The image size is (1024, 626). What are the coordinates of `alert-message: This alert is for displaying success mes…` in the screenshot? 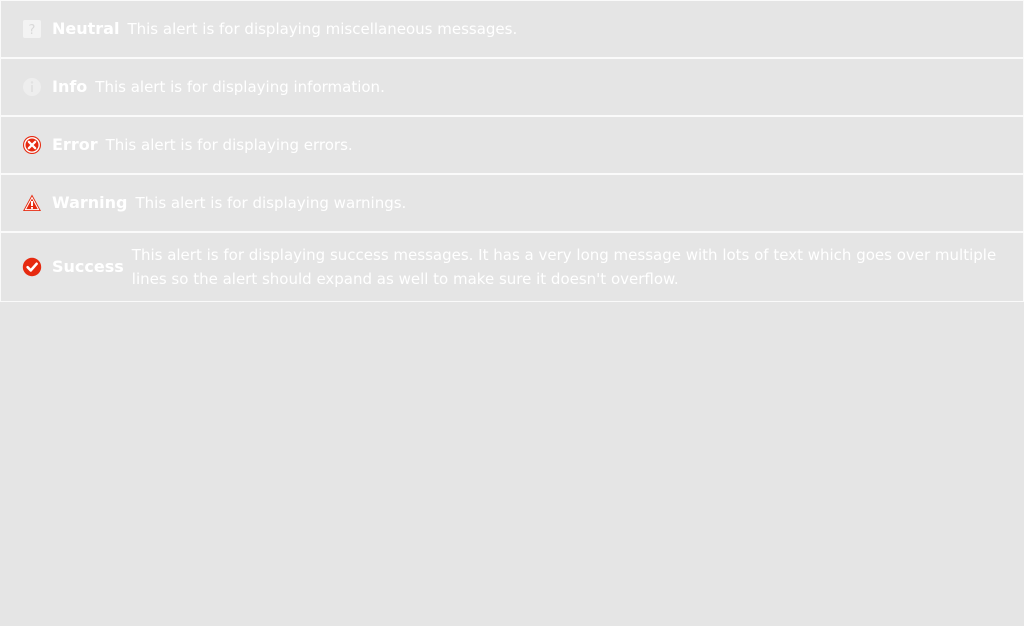 It's located at (564, 267).